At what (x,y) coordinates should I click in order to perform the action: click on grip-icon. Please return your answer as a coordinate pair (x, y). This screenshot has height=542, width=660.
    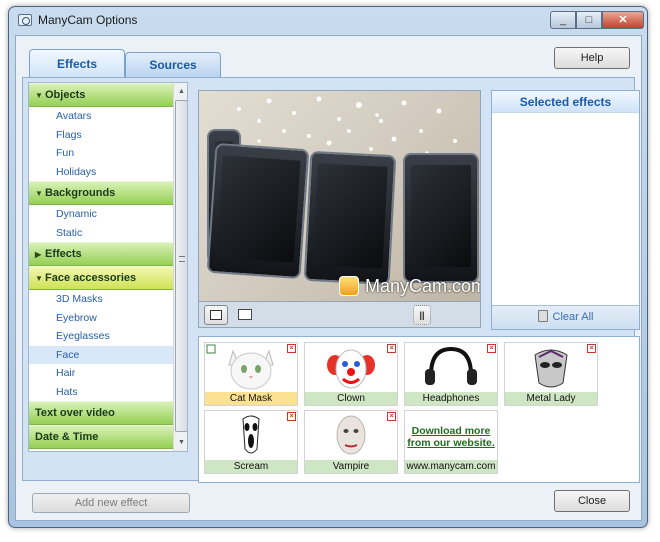
    Looking at the image, I should click on (182, 259).